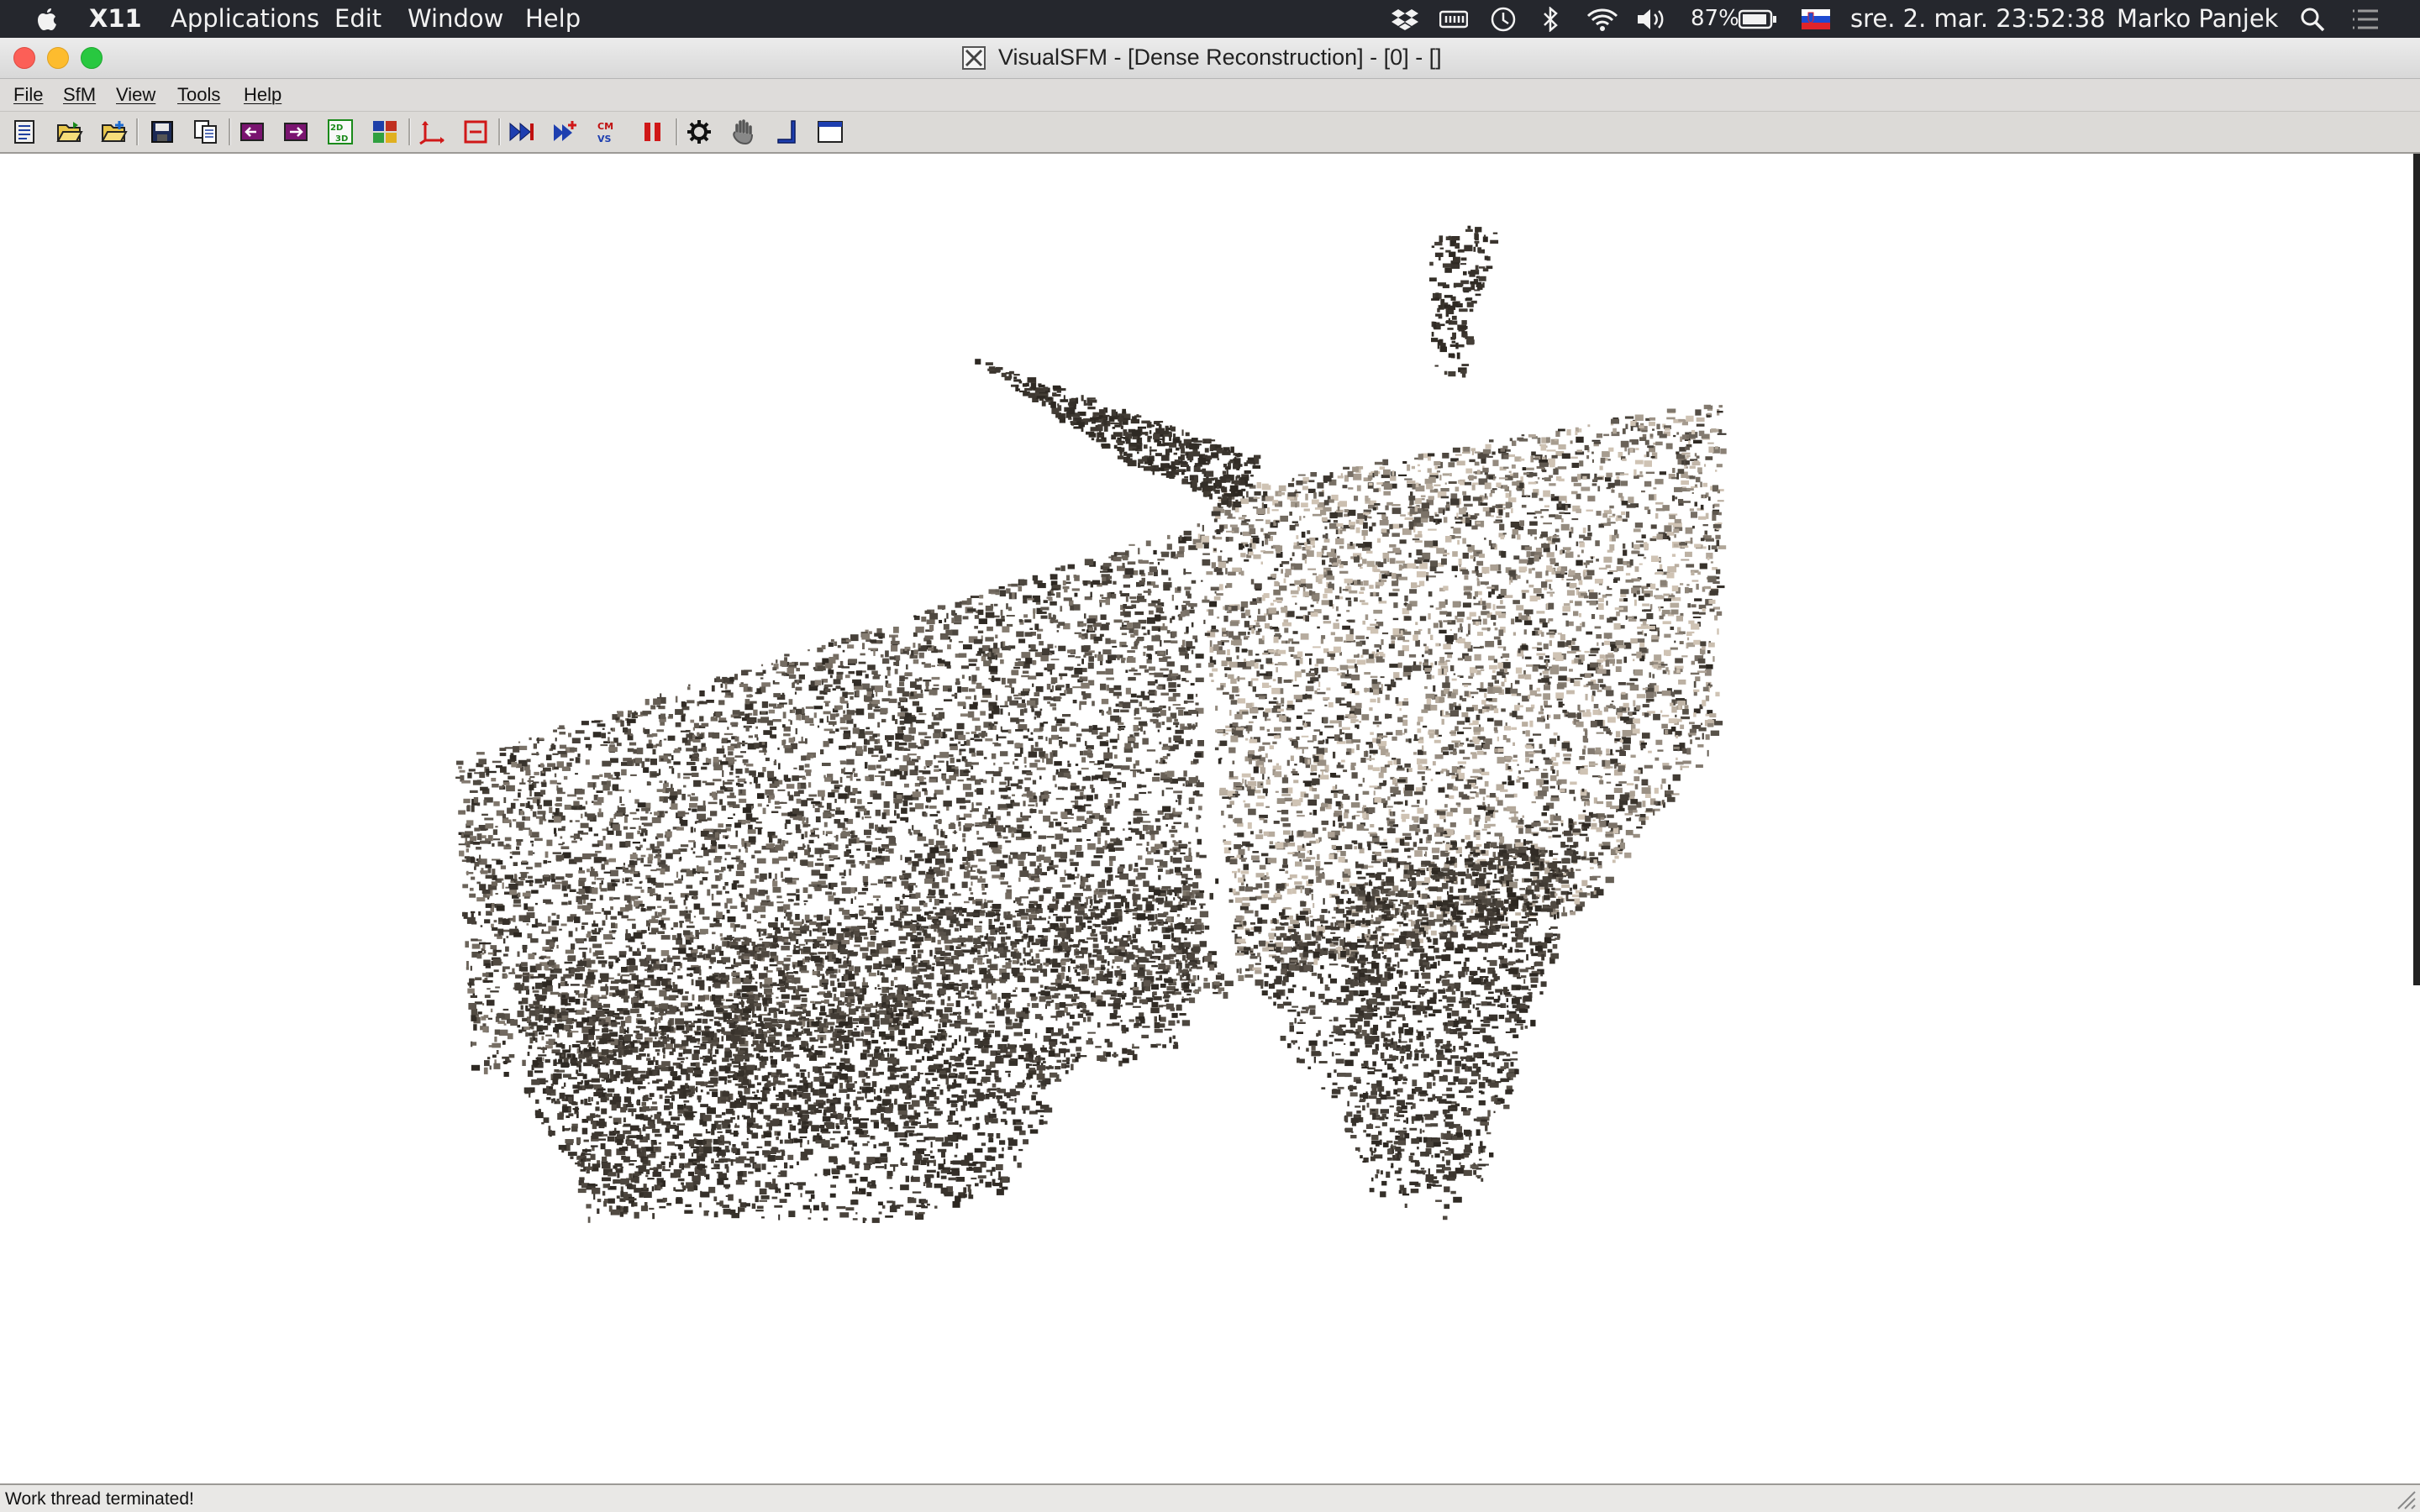 This screenshot has width=2420, height=1512. I want to click on menu-view: View, so click(135, 95).